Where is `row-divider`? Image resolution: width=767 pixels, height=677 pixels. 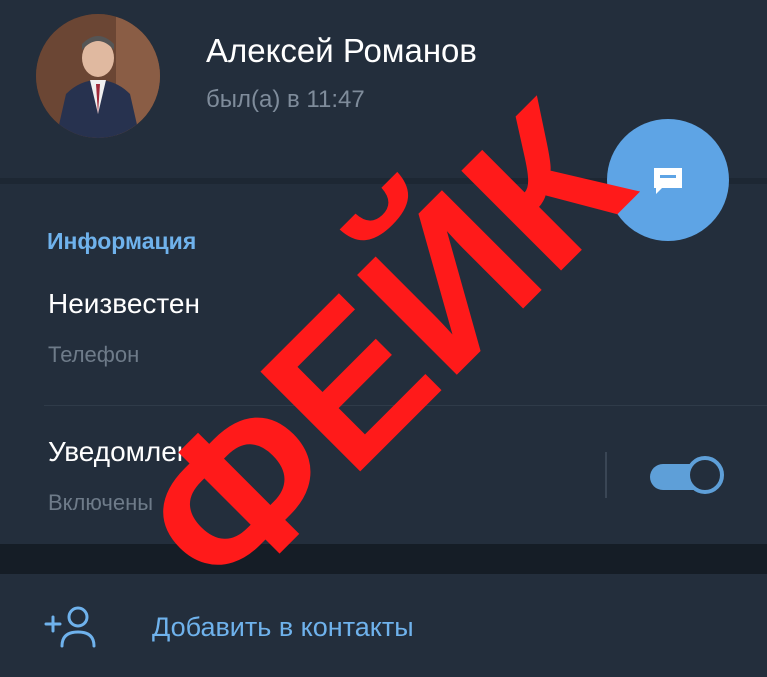 row-divider is located at coordinates (405, 405).